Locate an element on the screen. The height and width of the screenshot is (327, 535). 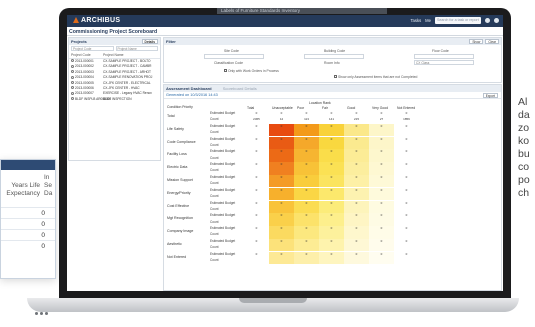
user-icon is located at coordinates (496, 20).